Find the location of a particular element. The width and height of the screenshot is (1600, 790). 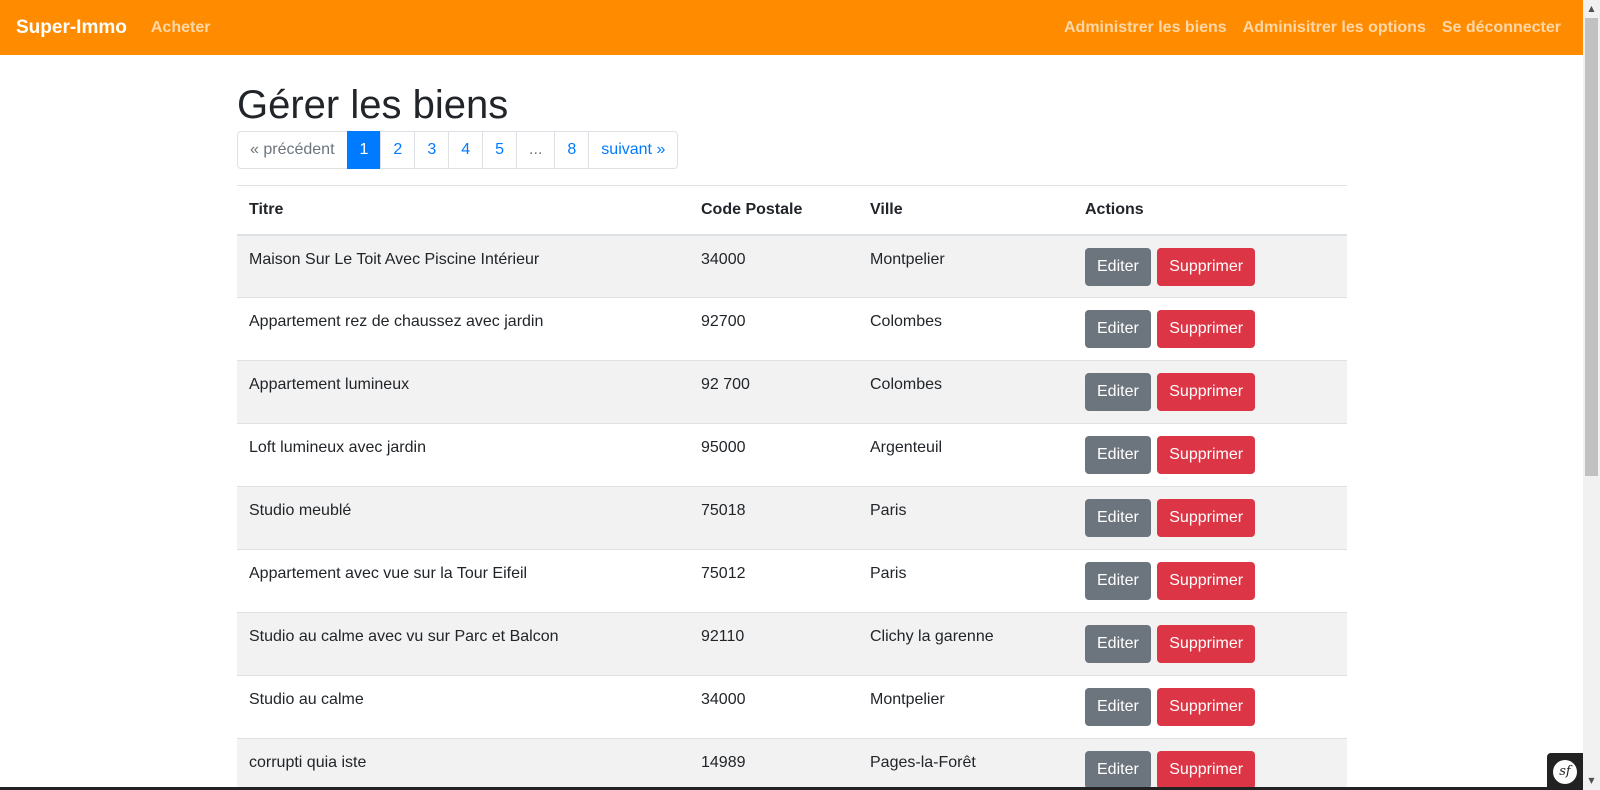

cell-ville: Argenteuil is located at coordinates (965, 455).